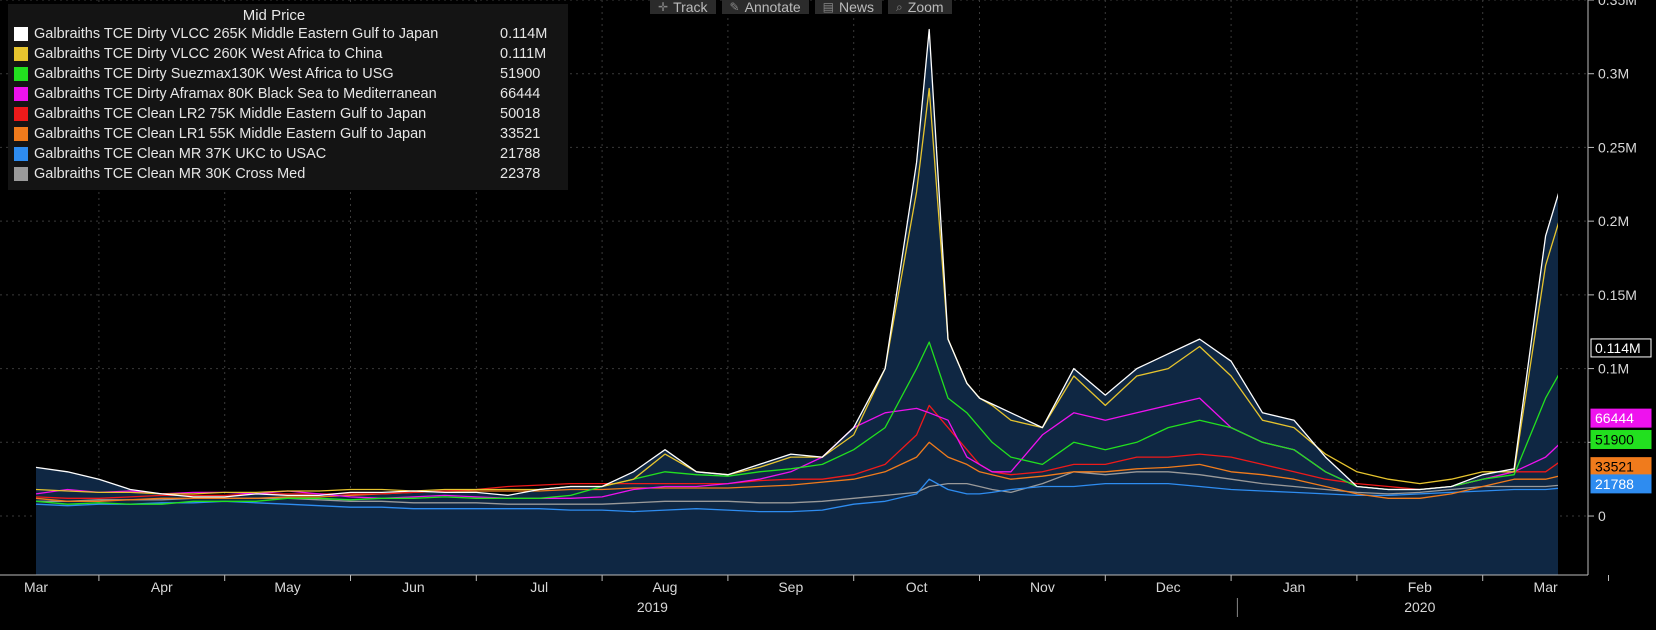 This screenshot has width=1656, height=630. Describe the element at coordinates (663, 7) in the screenshot. I see `crosshair-icon: ✛` at that location.